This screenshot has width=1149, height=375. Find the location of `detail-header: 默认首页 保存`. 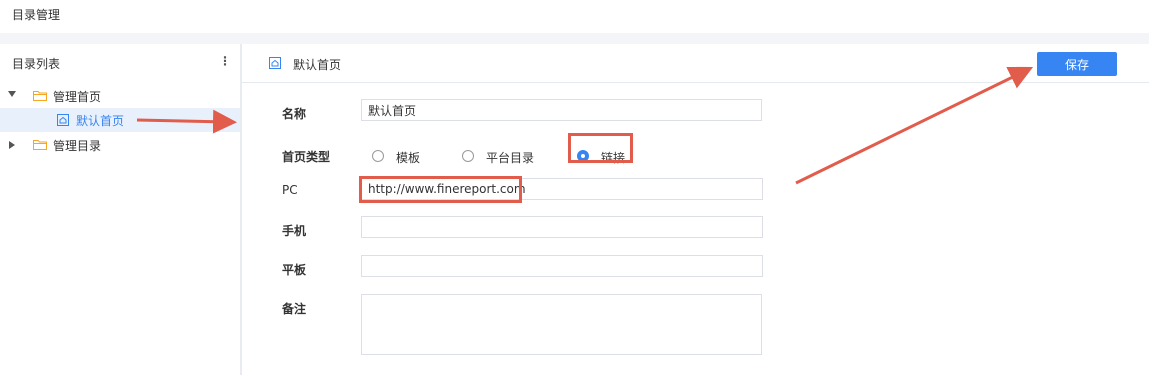

detail-header: 默认首页 保存 is located at coordinates (695, 63).